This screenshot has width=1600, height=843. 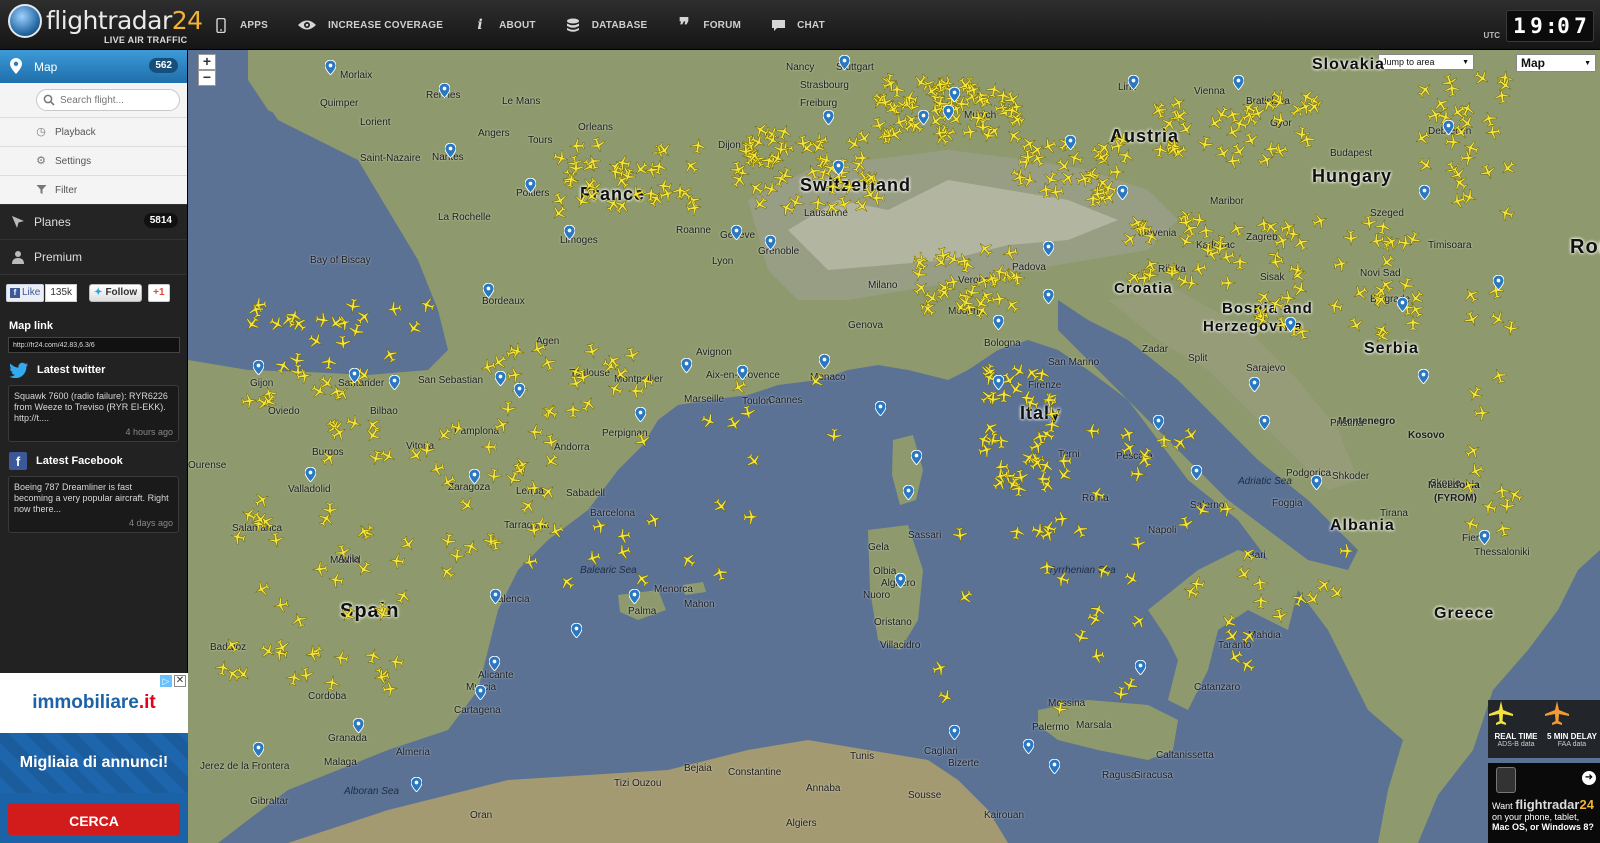 What do you see at coordinates (606, 25) in the screenshot?
I see `nav-database: DATABASE` at bounding box center [606, 25].